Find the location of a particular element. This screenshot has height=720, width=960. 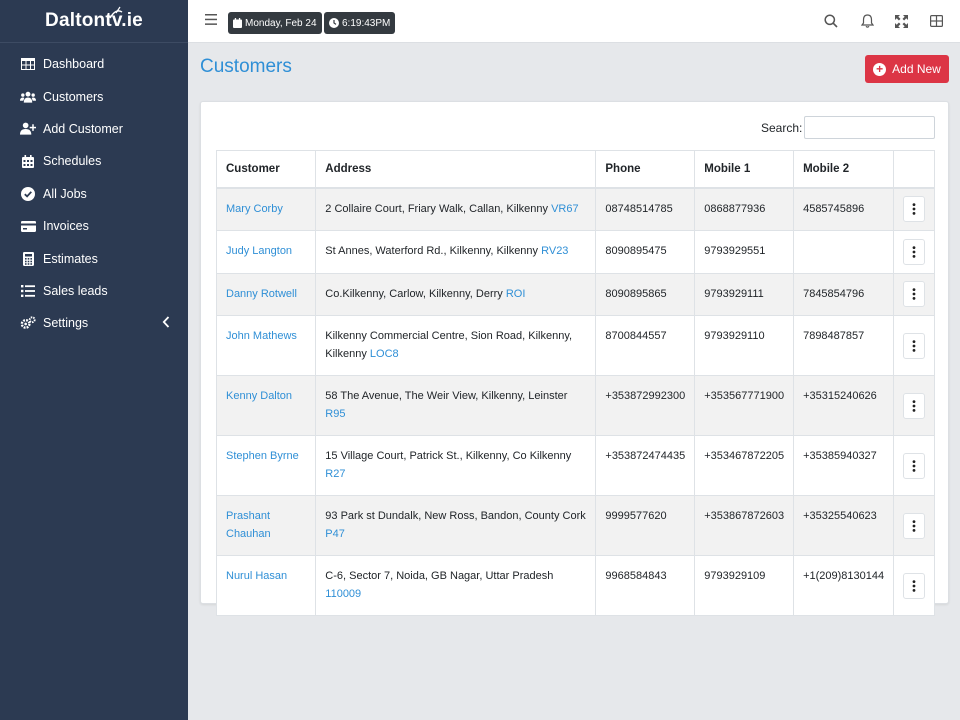

sidebar-item-settings: Settings is located at coordinates (94, 323).